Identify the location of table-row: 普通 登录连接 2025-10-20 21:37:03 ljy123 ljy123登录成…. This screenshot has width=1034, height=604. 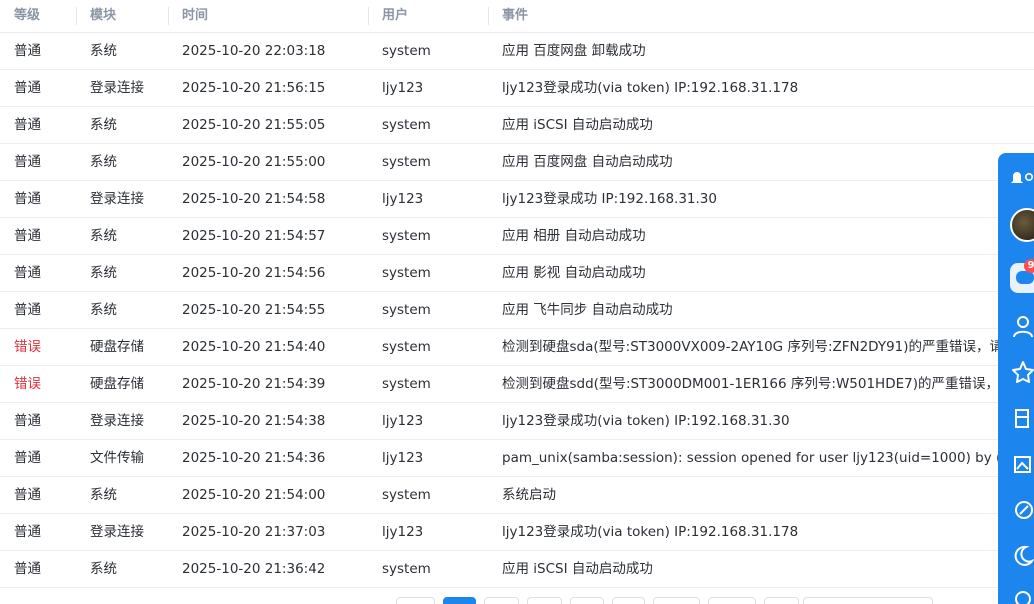
(517, 532).